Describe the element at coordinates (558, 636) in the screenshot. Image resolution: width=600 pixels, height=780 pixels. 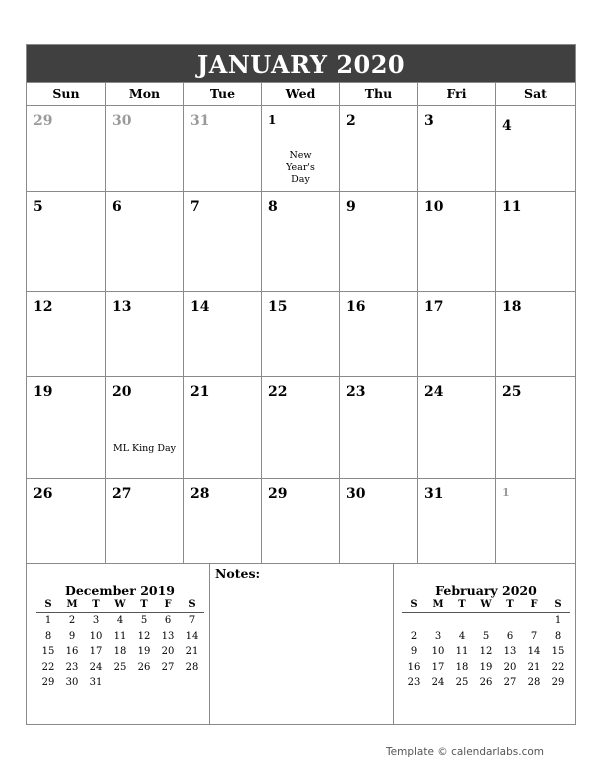
I see `mini-day: 8` at that location.